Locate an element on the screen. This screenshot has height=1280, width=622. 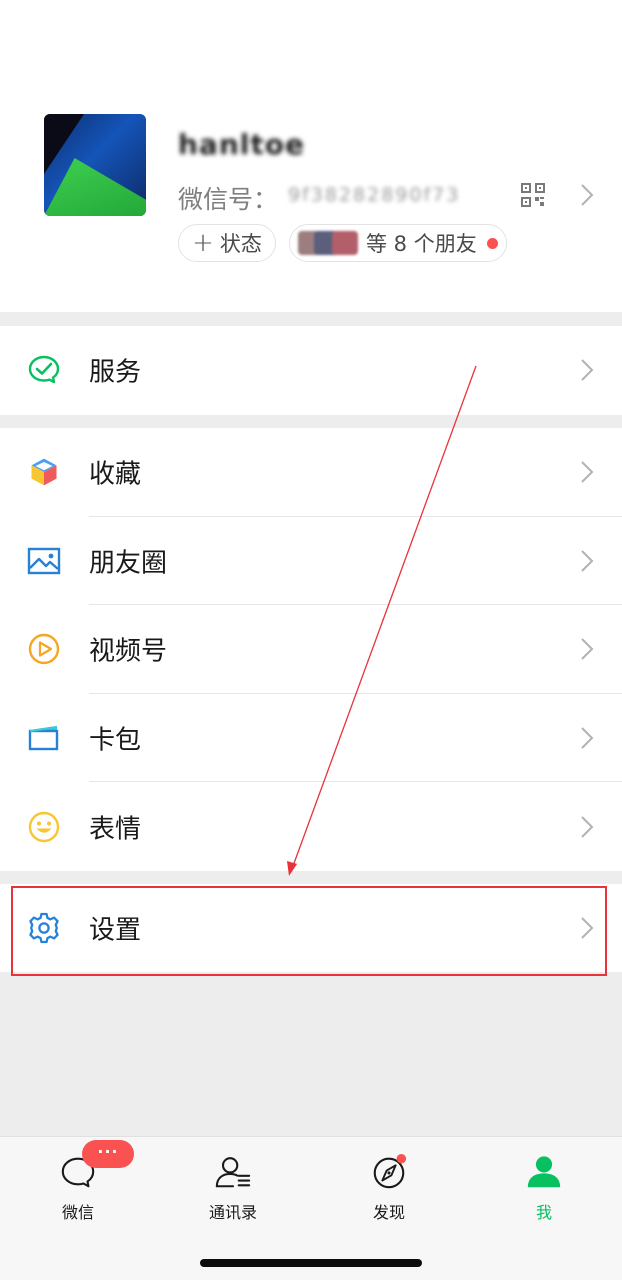
menu-item-label: 设置 is located at coordinates (115, 930).